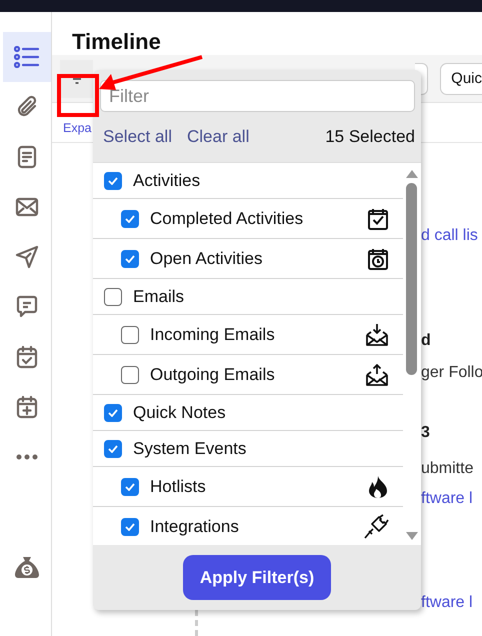  What do you see at coordinates (449, 236) in the screenshot?
I see `record-link: d call lis` at bounding box center [449, 236].